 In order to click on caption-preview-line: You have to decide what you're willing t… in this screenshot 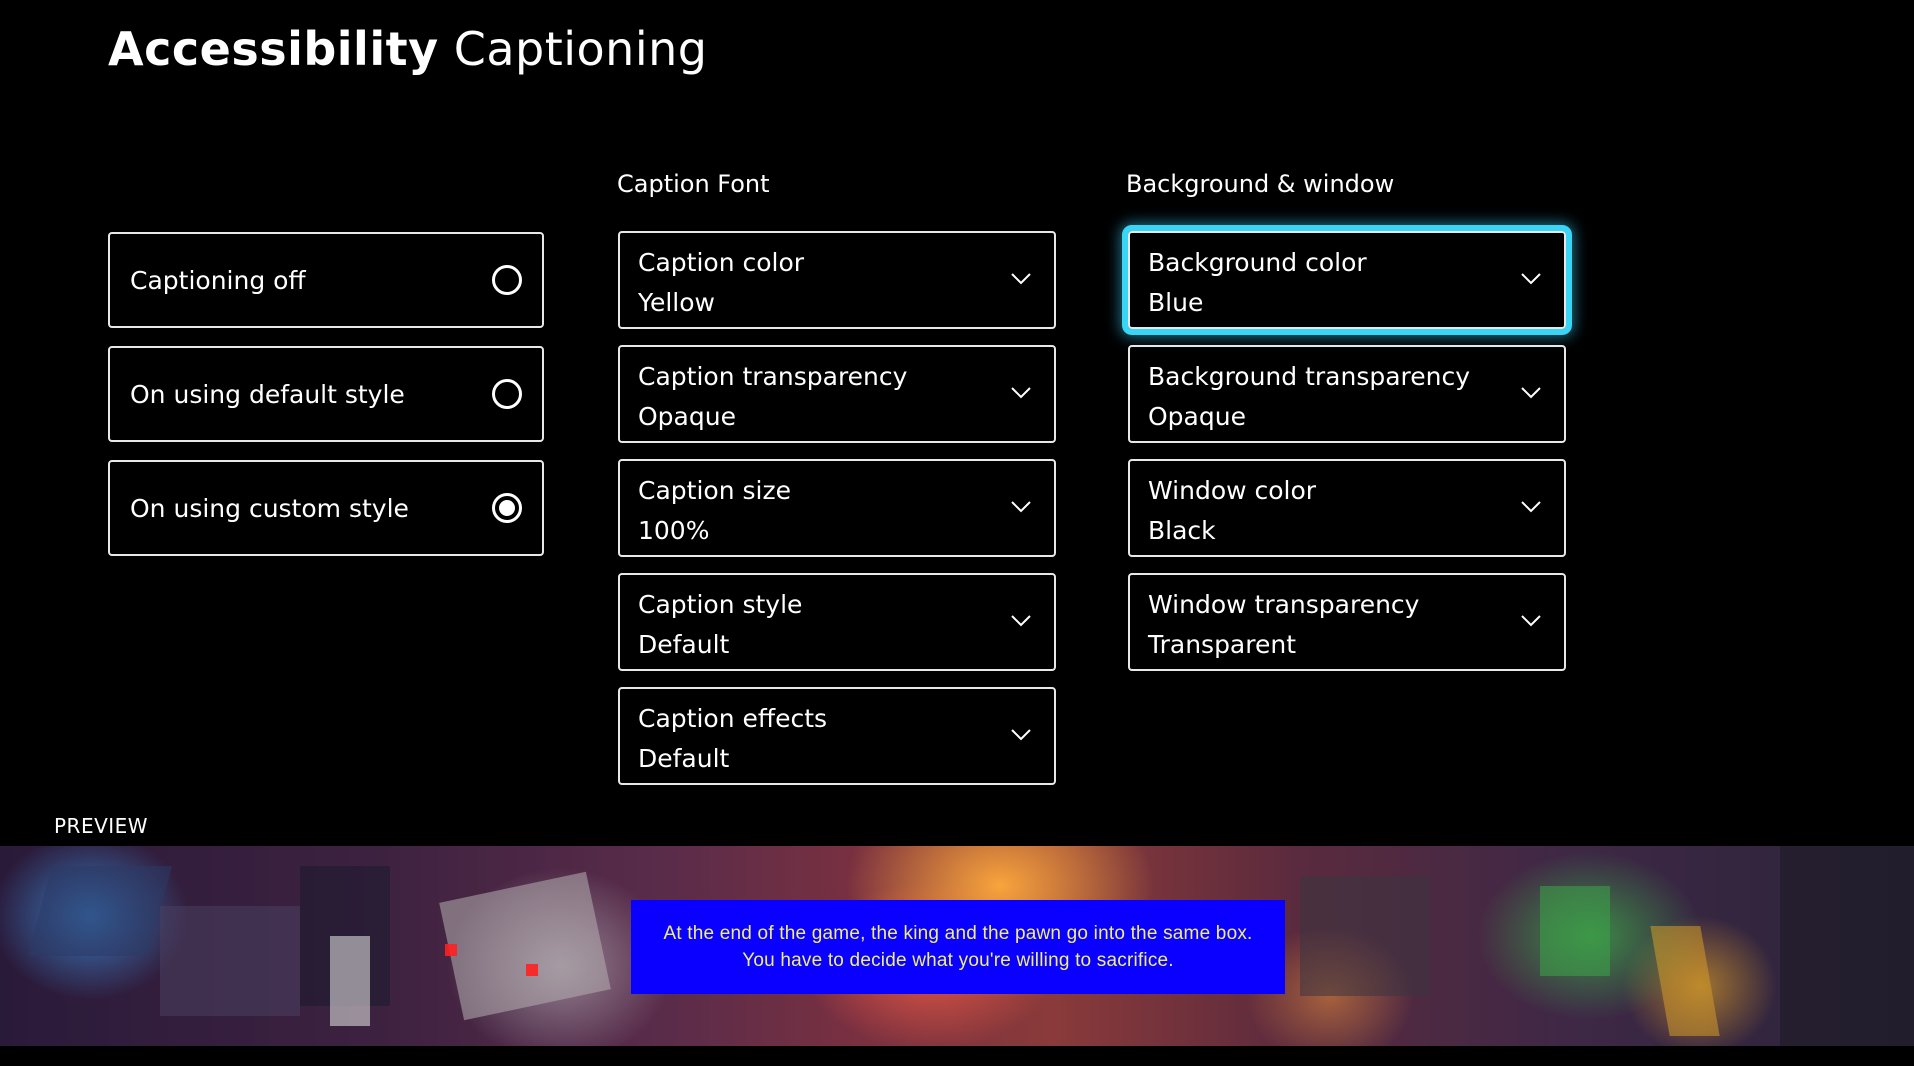, I will do `click(958, 960)`.